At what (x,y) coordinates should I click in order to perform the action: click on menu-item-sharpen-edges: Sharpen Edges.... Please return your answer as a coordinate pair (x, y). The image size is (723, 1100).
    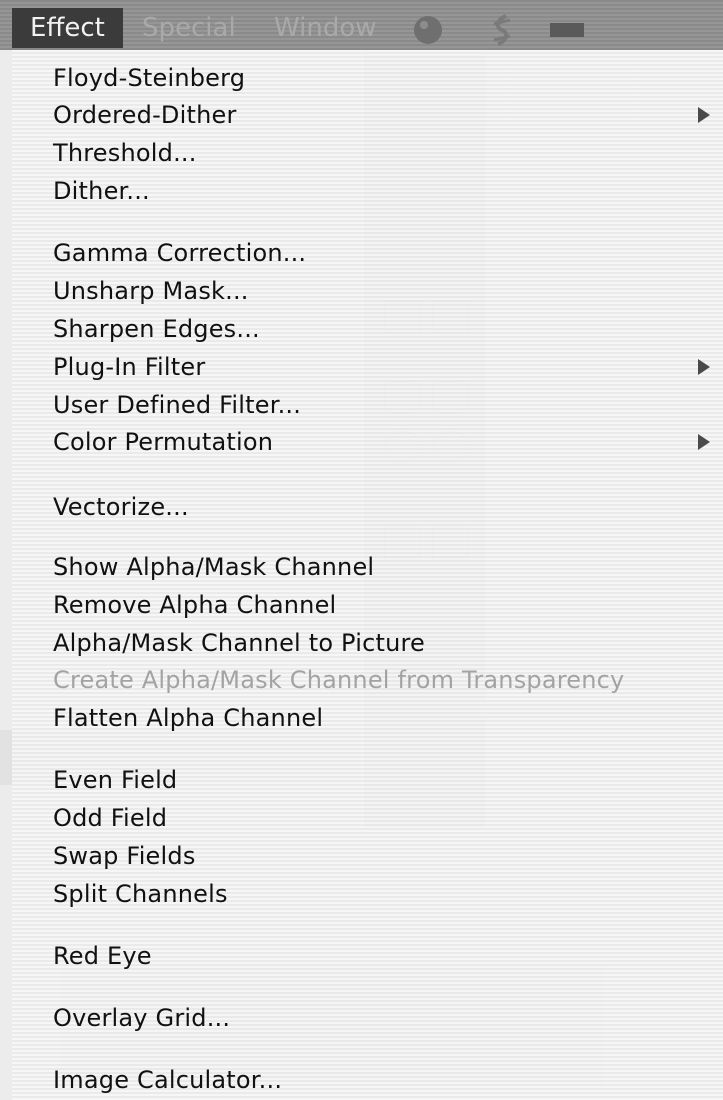
    Looking at the image, I should click on (156, 329).